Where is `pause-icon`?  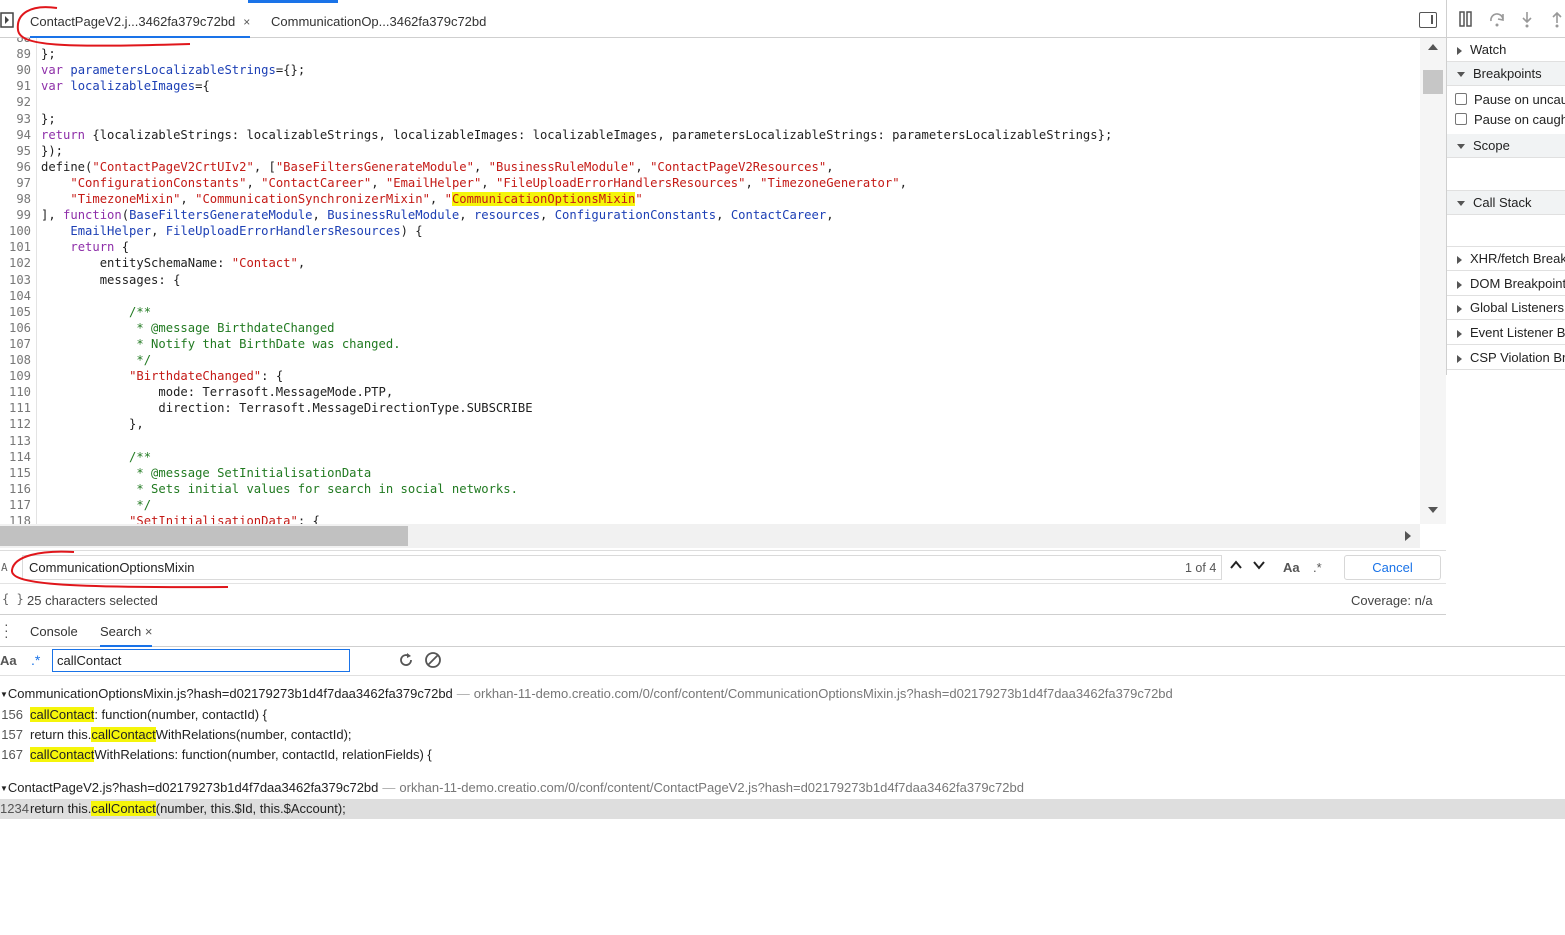 pause-icon is located at coordinates (1466, 19).